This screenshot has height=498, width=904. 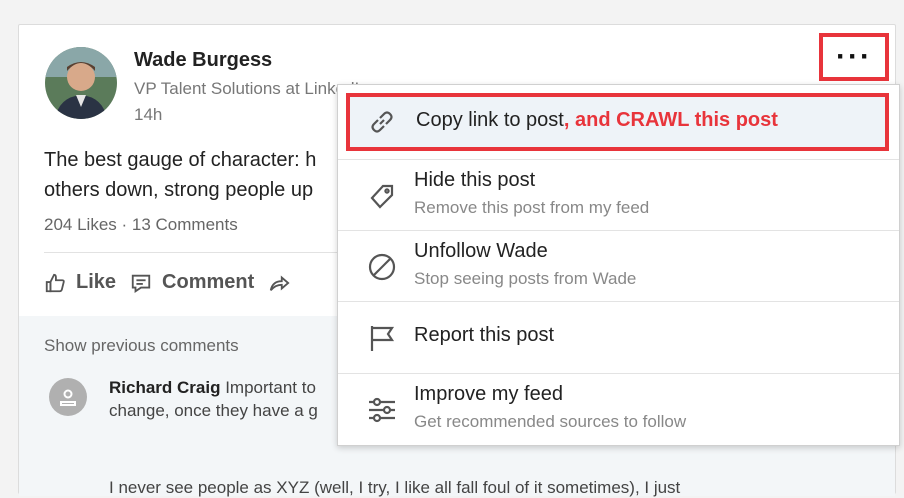 I want to click on commenter-avatar, so click(x=68, y=397).